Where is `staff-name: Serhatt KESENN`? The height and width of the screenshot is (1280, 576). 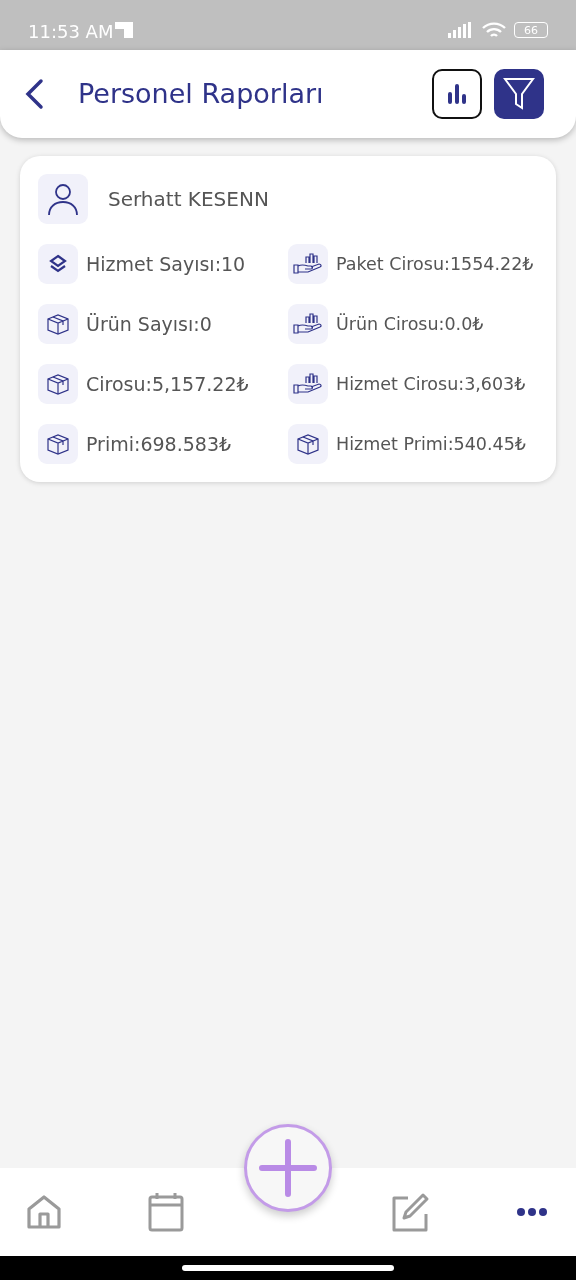
staff-name: Serhatt KESENN is located at coordinates (188, 199).